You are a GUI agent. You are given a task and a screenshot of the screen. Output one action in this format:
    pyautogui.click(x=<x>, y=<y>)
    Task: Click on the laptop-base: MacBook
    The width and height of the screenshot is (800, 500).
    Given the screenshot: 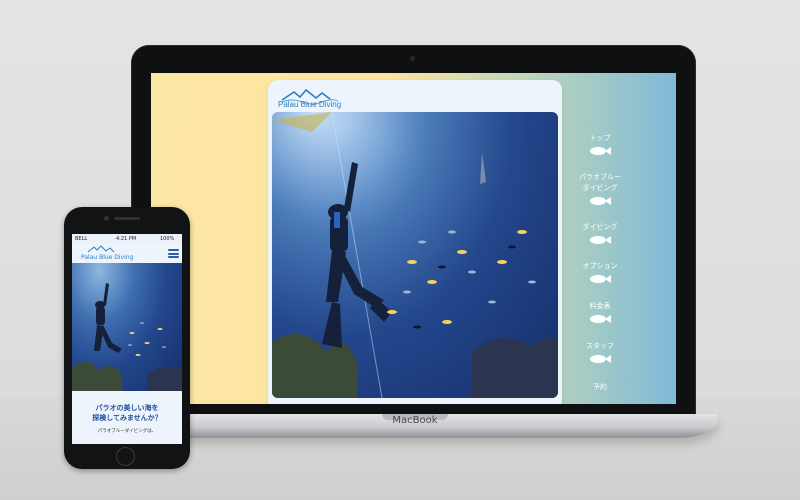 What is the action you would take?
    pyautogui.click(x=415, y=426)
    